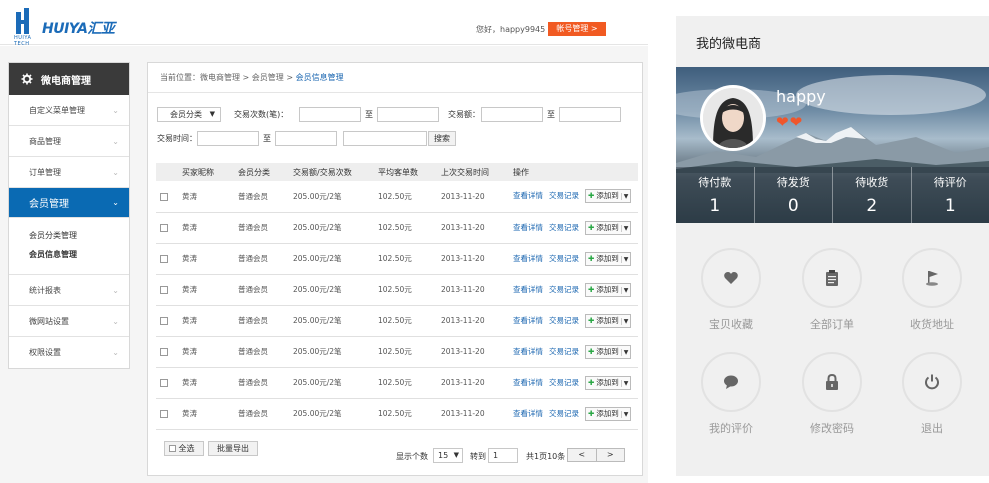 This screenshot has width=989, height=483. Describe the element at coordinates (801, 96) in the screenshot. I see `profile-username: happy` at that location.